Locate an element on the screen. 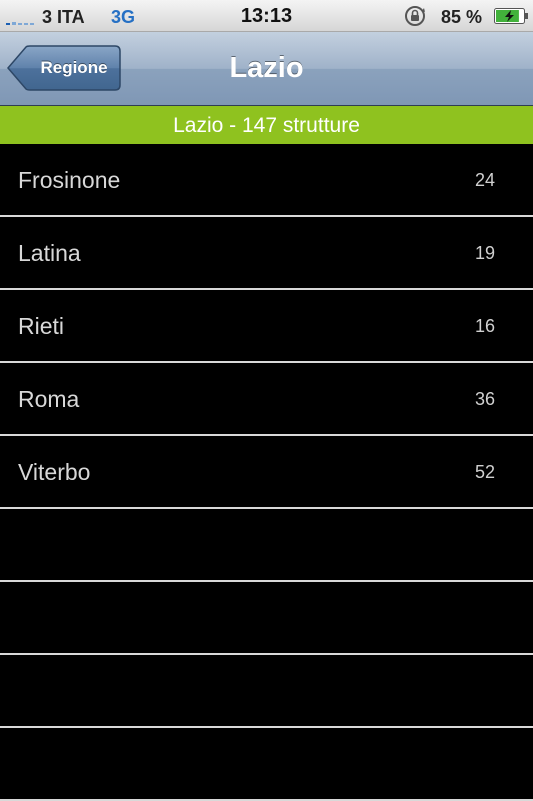  list-item-count: 19 is located at coordinates (484, 253).